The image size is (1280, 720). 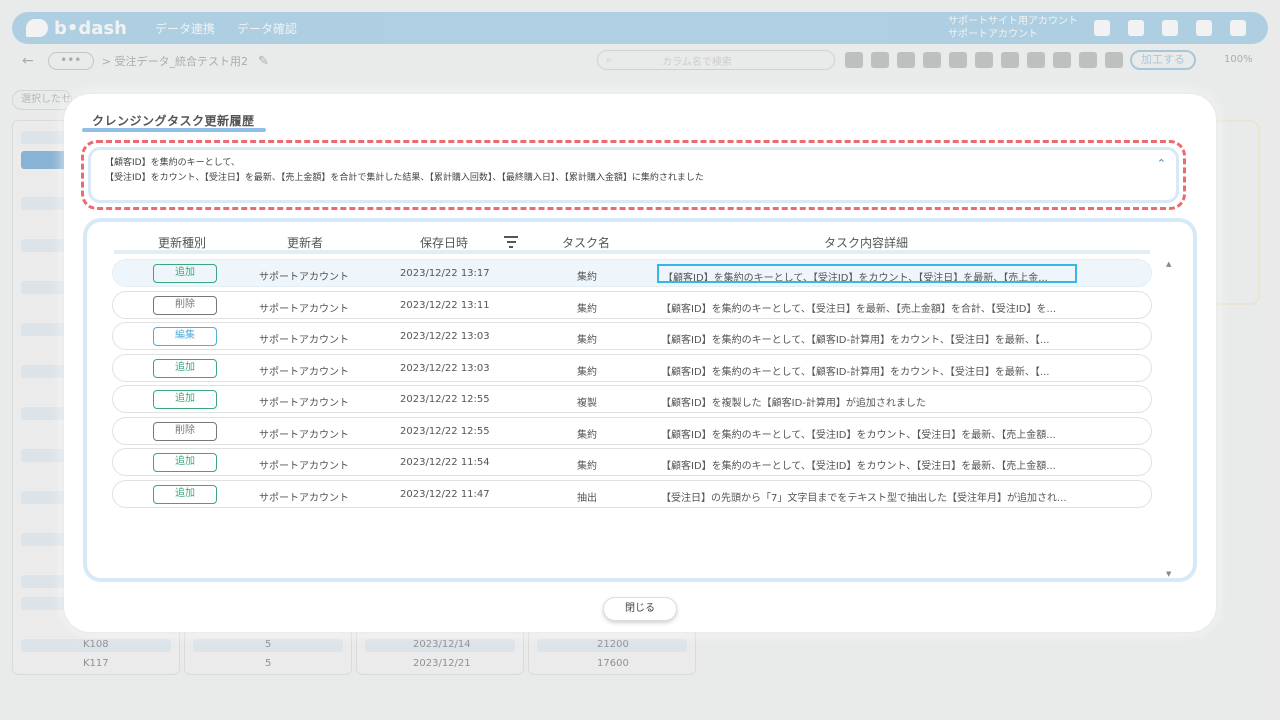 What do you see at coordinates (587, 498) in the screenshot?
I see `row-task: 抽出` at bounding box center [587, 498].